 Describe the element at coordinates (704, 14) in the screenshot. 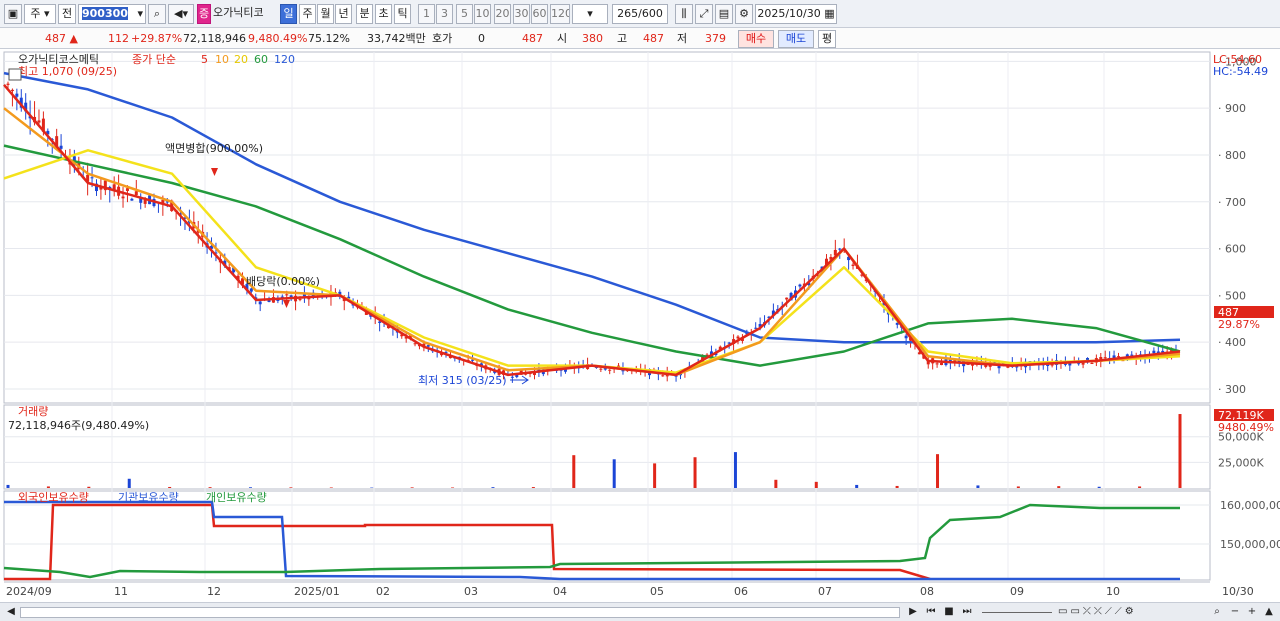

I see `line-tool-icon: ⤢` at that location.